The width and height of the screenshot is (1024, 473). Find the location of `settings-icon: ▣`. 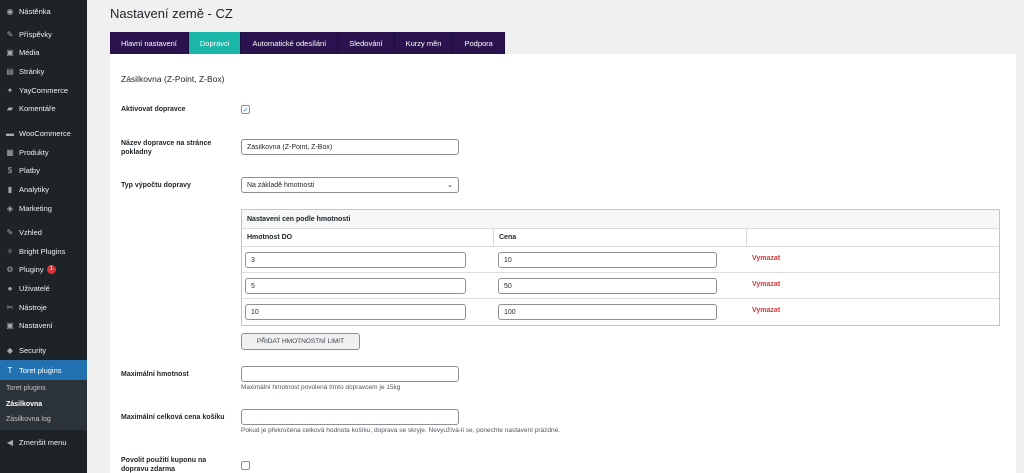

settings-icon: ▣ is located at coordinates (10, 325).